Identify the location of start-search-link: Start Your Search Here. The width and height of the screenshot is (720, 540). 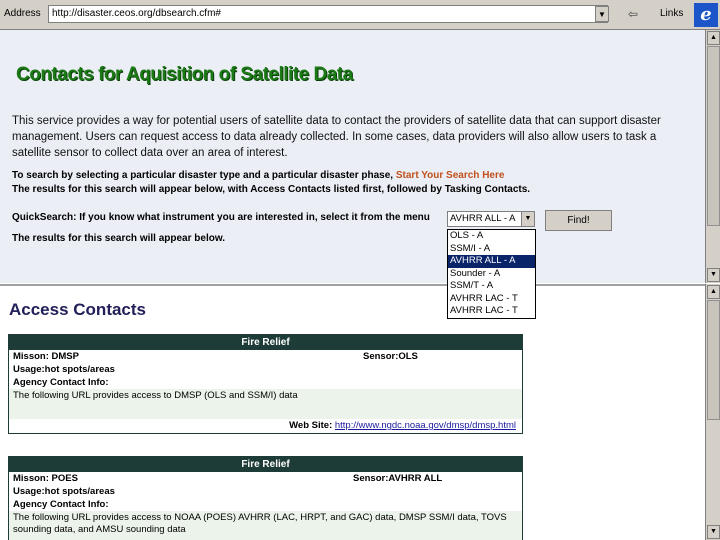
(450, 175).